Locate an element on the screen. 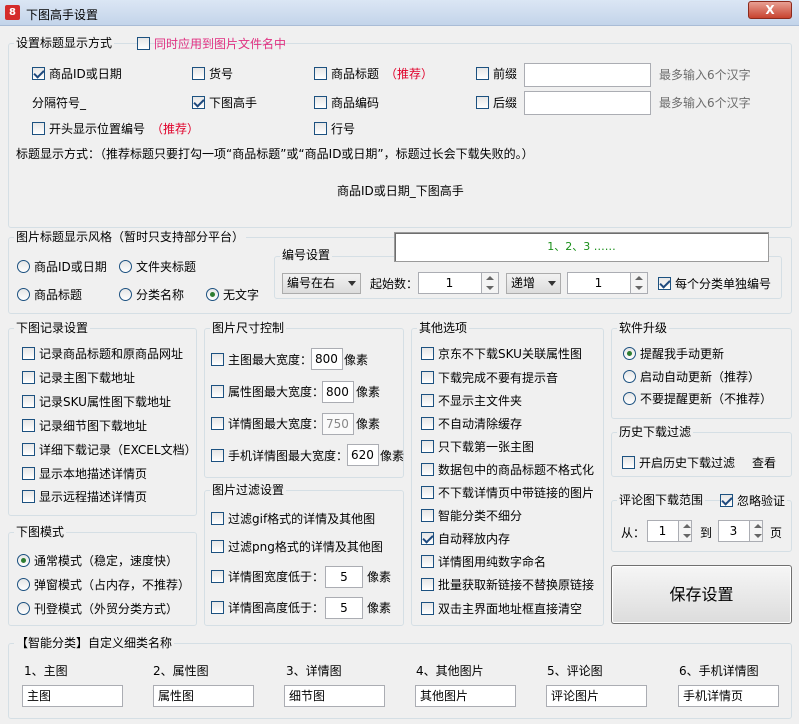  mobile-width-checkbox: 手机详情图最大宽度： is located at coordinates (279, 456).